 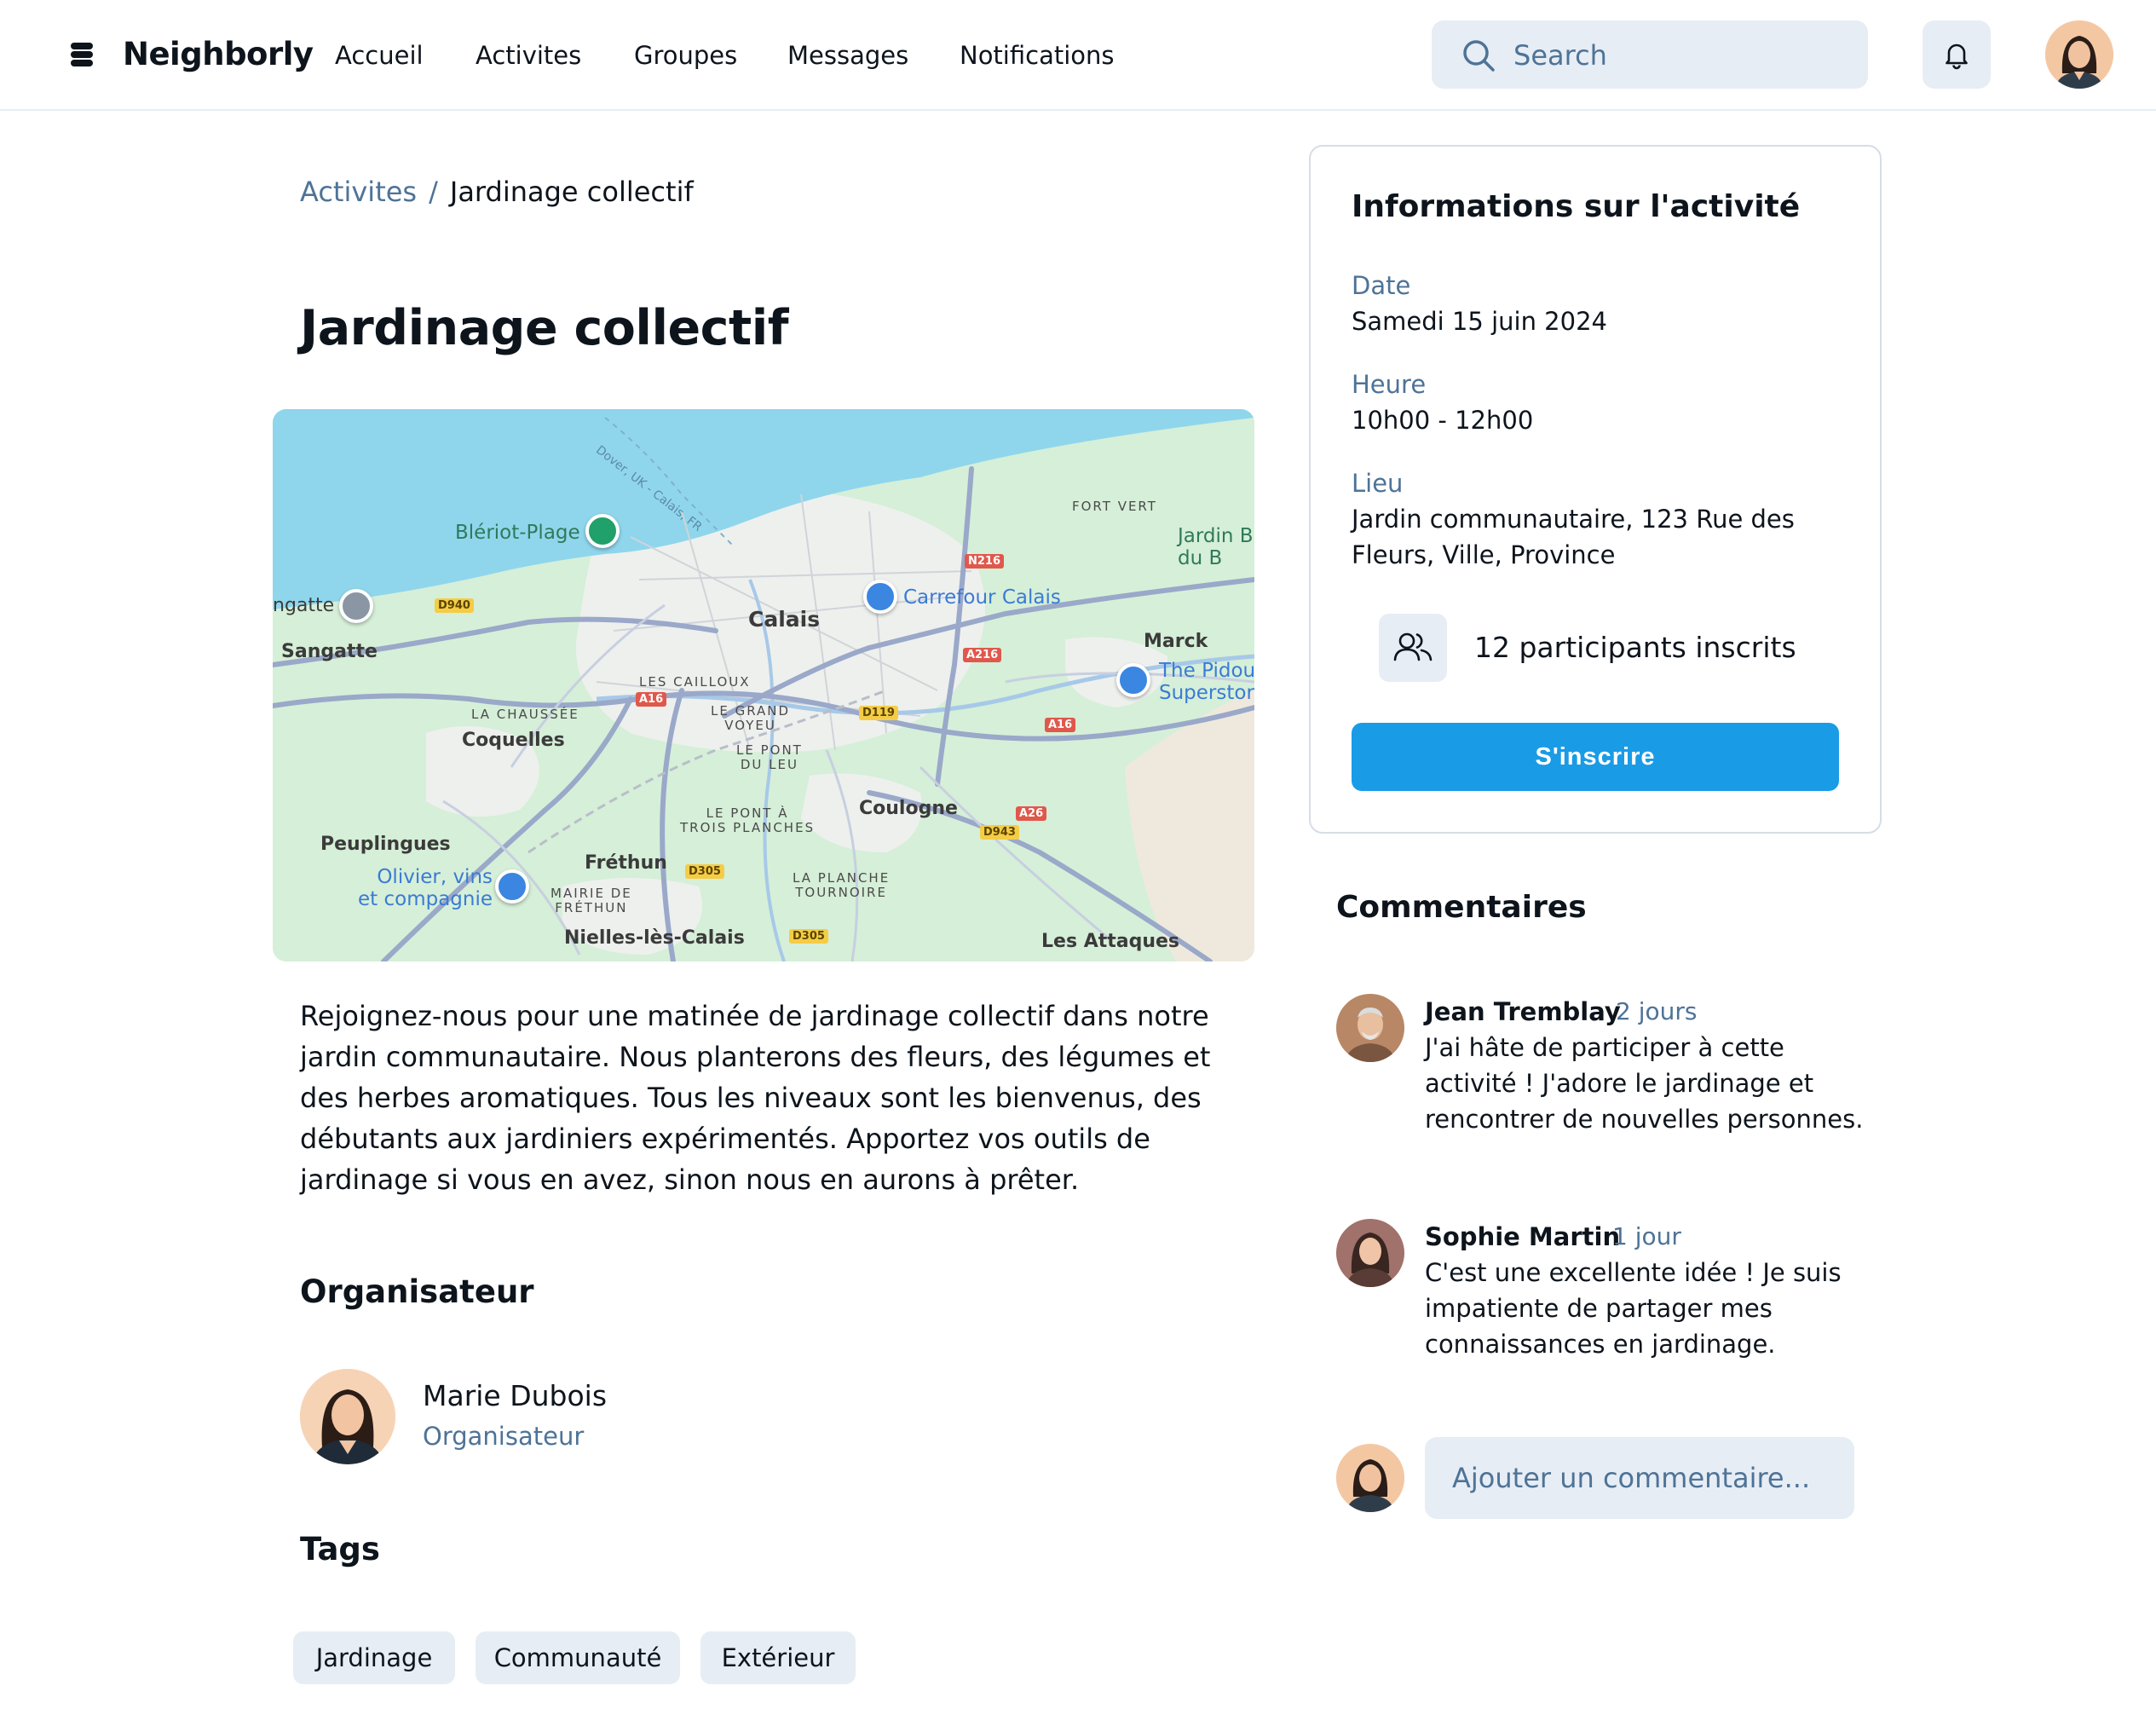 What do you see at coordinates (218, 54) in the screenshot?
I see `brand-name: Neighborly` at bounding box center [218, 54].